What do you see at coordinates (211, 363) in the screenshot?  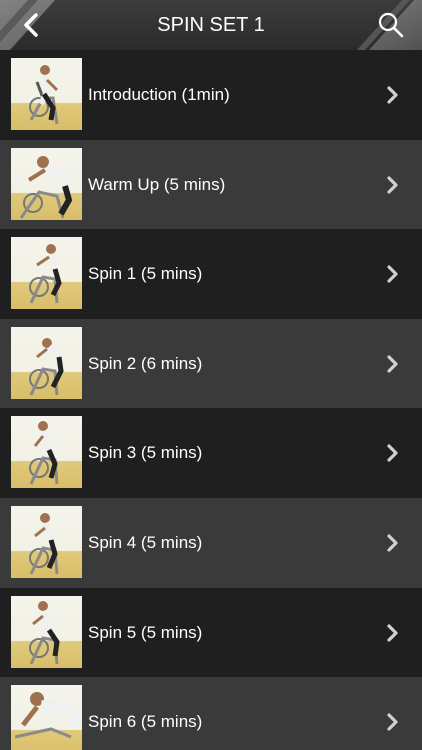 I see `list-item-spin-2: Spin 2 (6 mins)` at bounding box center [211, 363].